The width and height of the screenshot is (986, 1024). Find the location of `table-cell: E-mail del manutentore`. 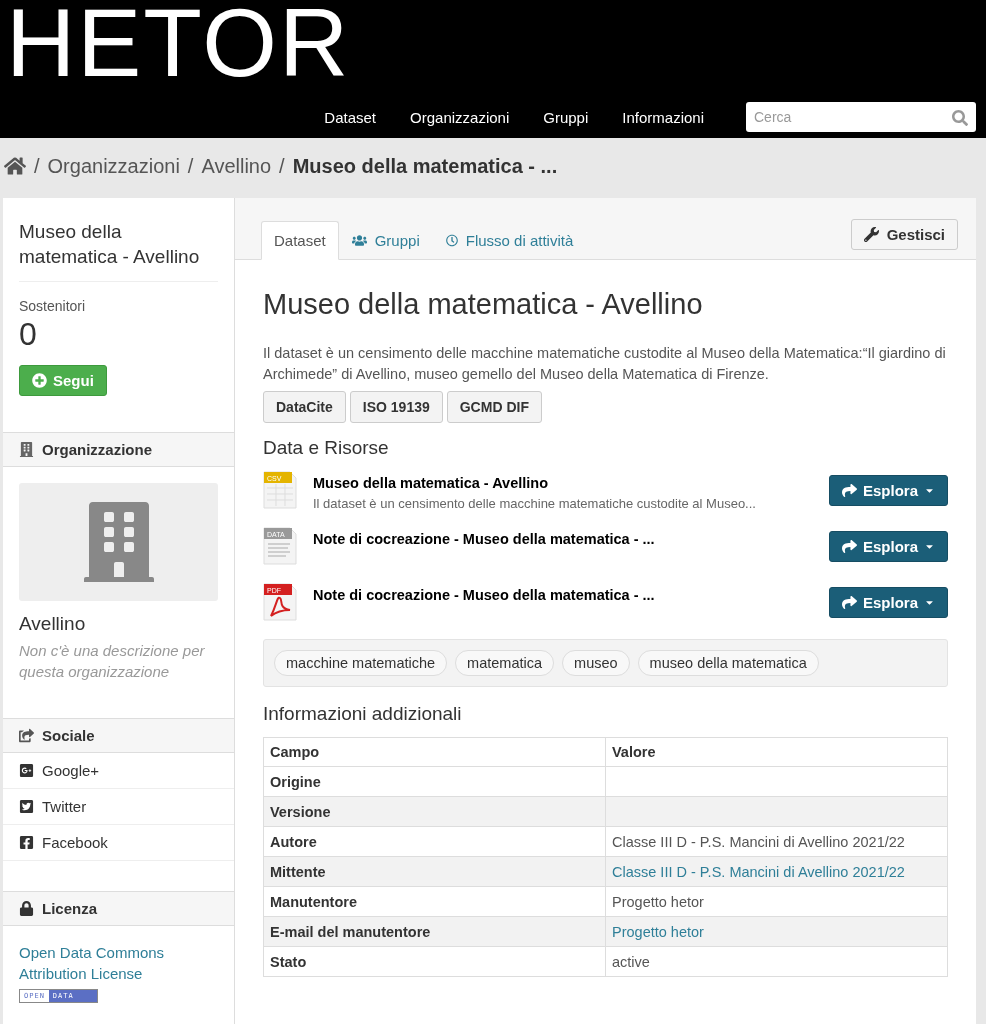

table-cell: E-mail del manutentore is located at coordinates (434, 931).